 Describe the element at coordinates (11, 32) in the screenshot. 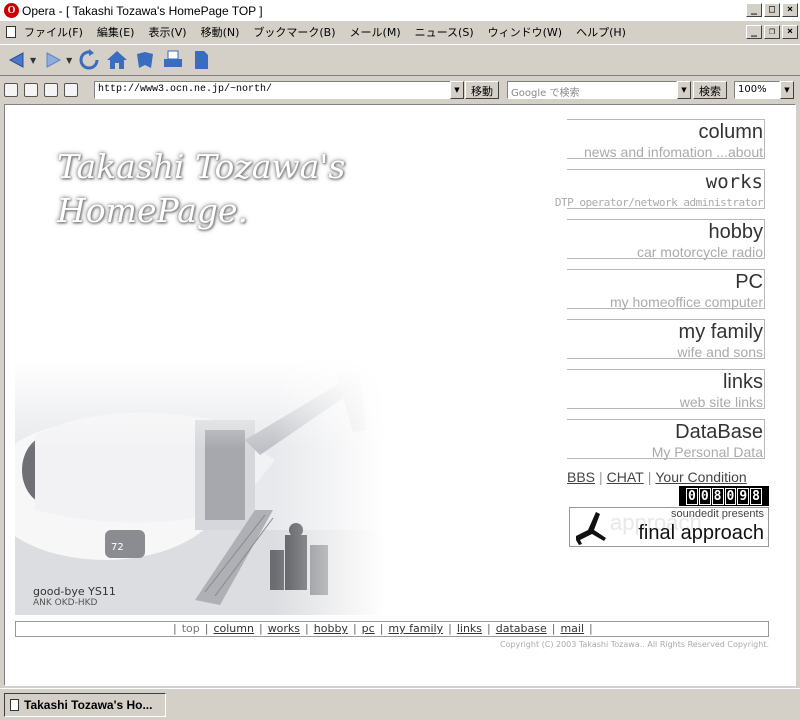

I see `document-icon` at that location.